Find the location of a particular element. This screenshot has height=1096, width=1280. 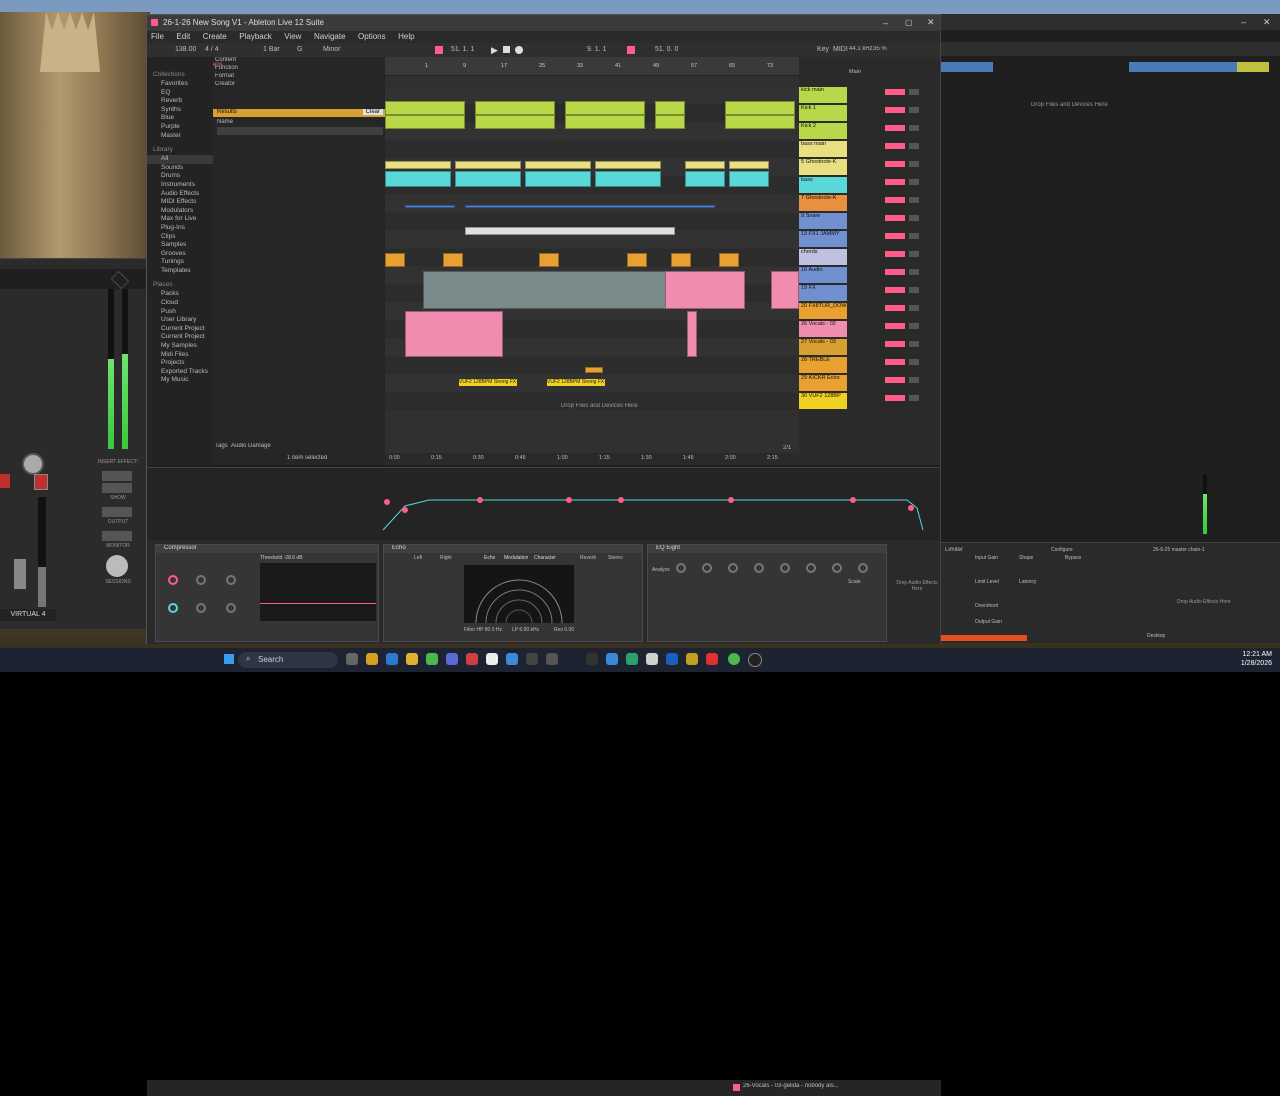

desktop-button: Desktop is located at coordinates (1156, 636).